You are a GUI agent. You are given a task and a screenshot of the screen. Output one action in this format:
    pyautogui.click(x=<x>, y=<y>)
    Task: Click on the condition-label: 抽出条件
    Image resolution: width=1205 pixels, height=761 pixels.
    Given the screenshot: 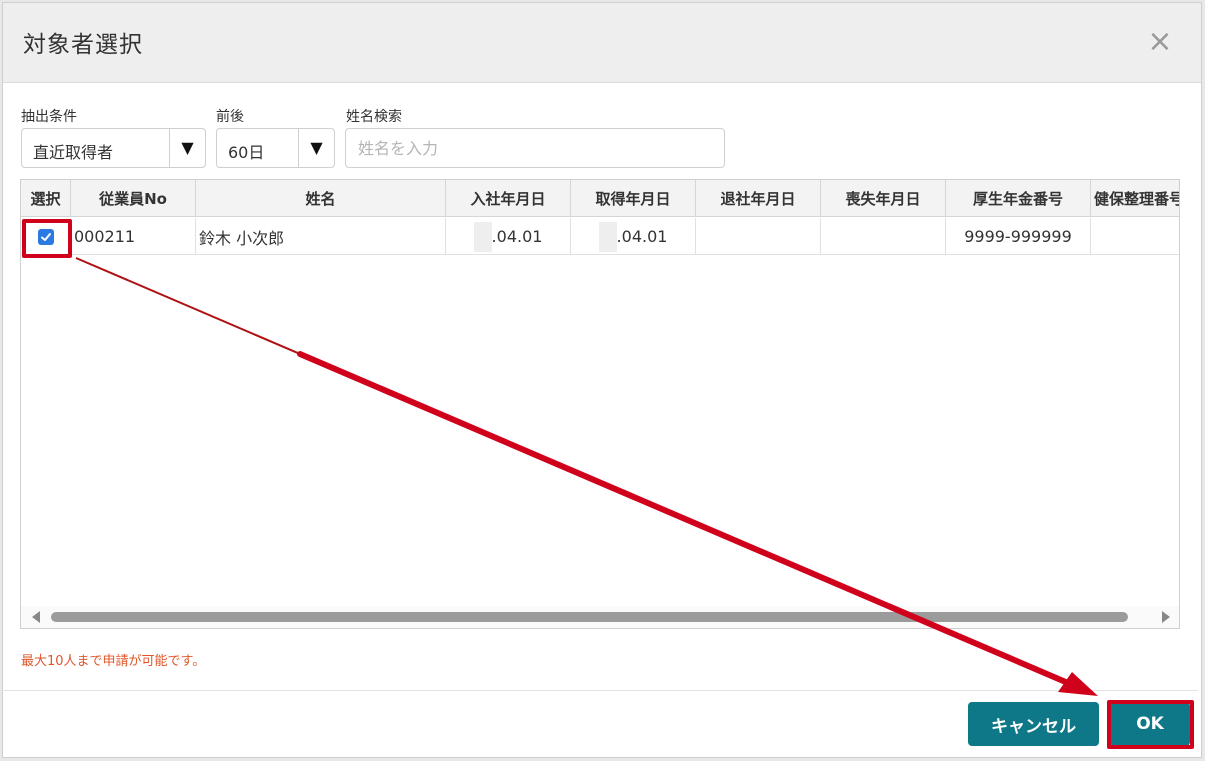 What is the action you would take?
    pyautogui.click(x=49, y=117)
    